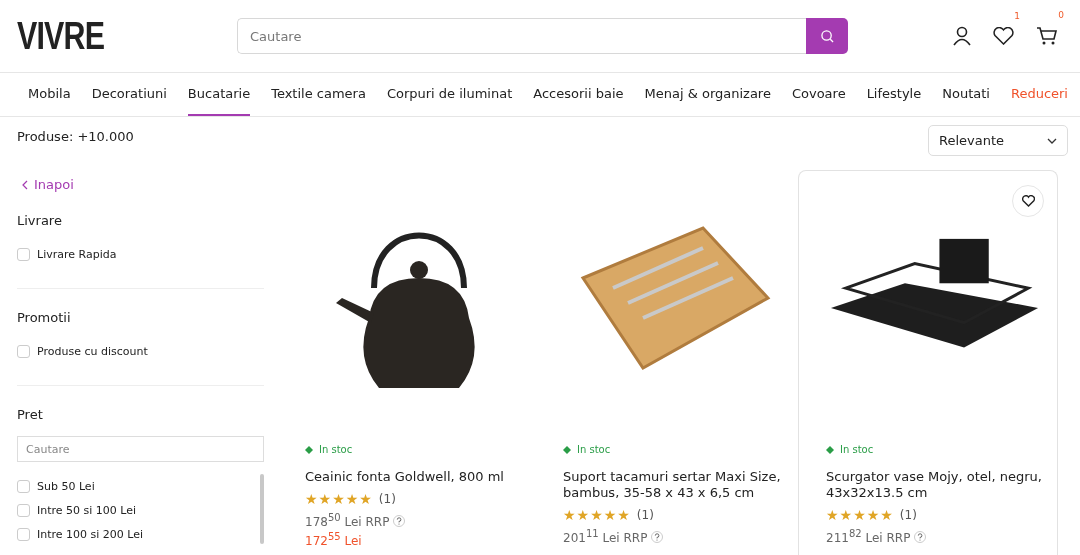 This screenshot has height=555, width=1080. I want to click on nav-link: Noutati, so click(966, 94).